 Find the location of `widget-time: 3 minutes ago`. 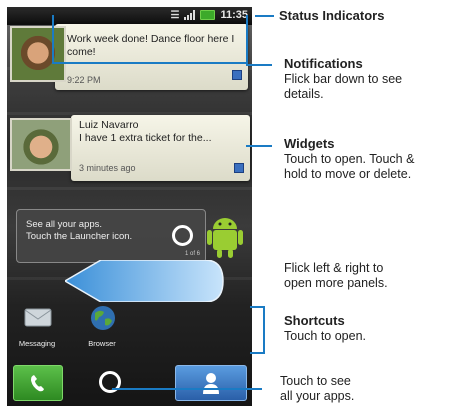

widget-time: 3 minutes ago is located at coordinates (107, 168).